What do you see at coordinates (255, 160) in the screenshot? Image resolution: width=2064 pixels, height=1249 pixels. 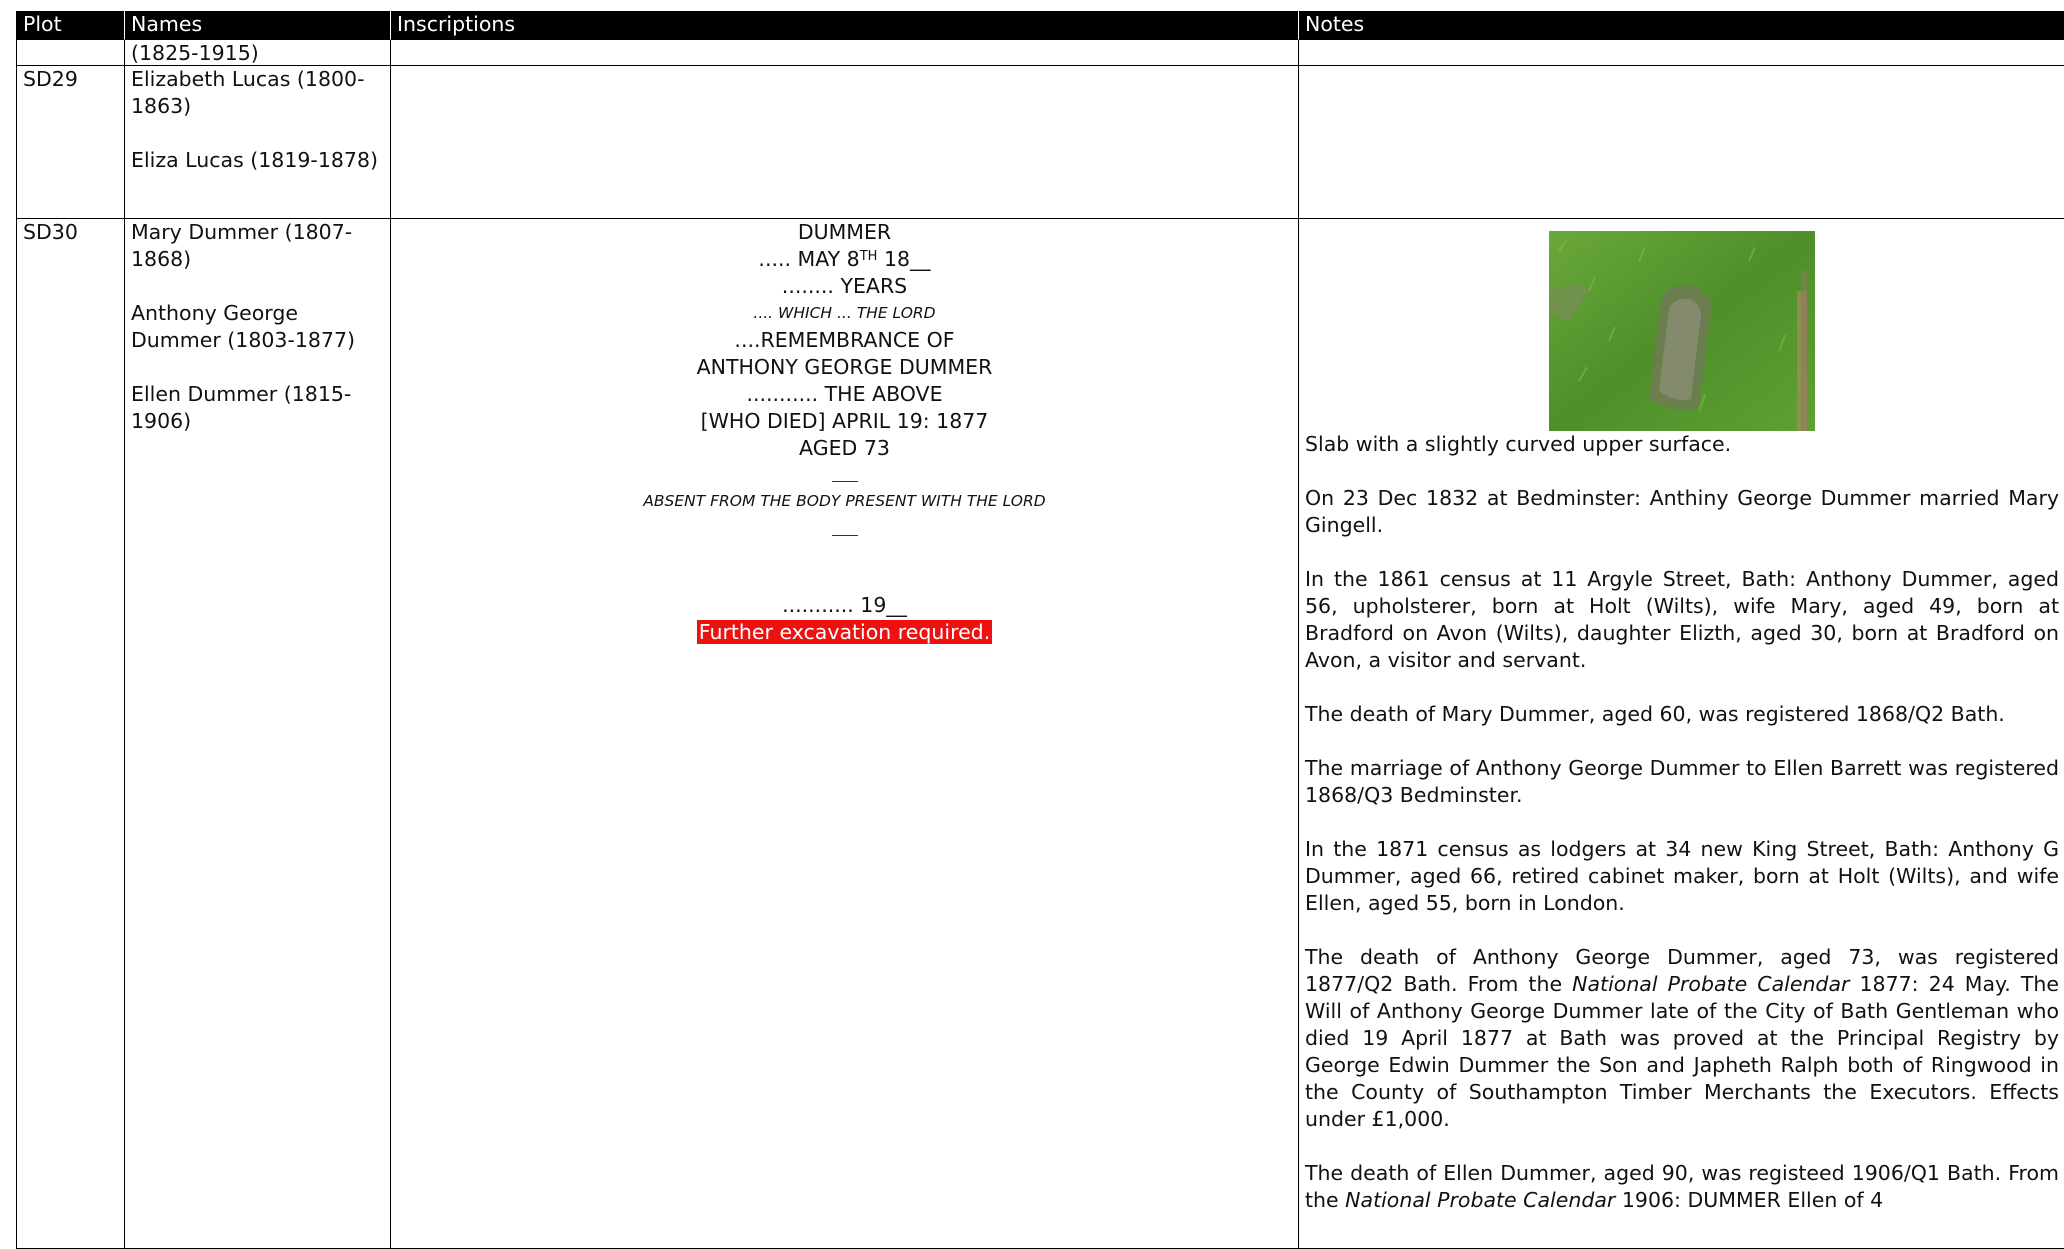 I see `name-entry: Eliza Lucas (1819-1878)` at bounding box center [255, 160].